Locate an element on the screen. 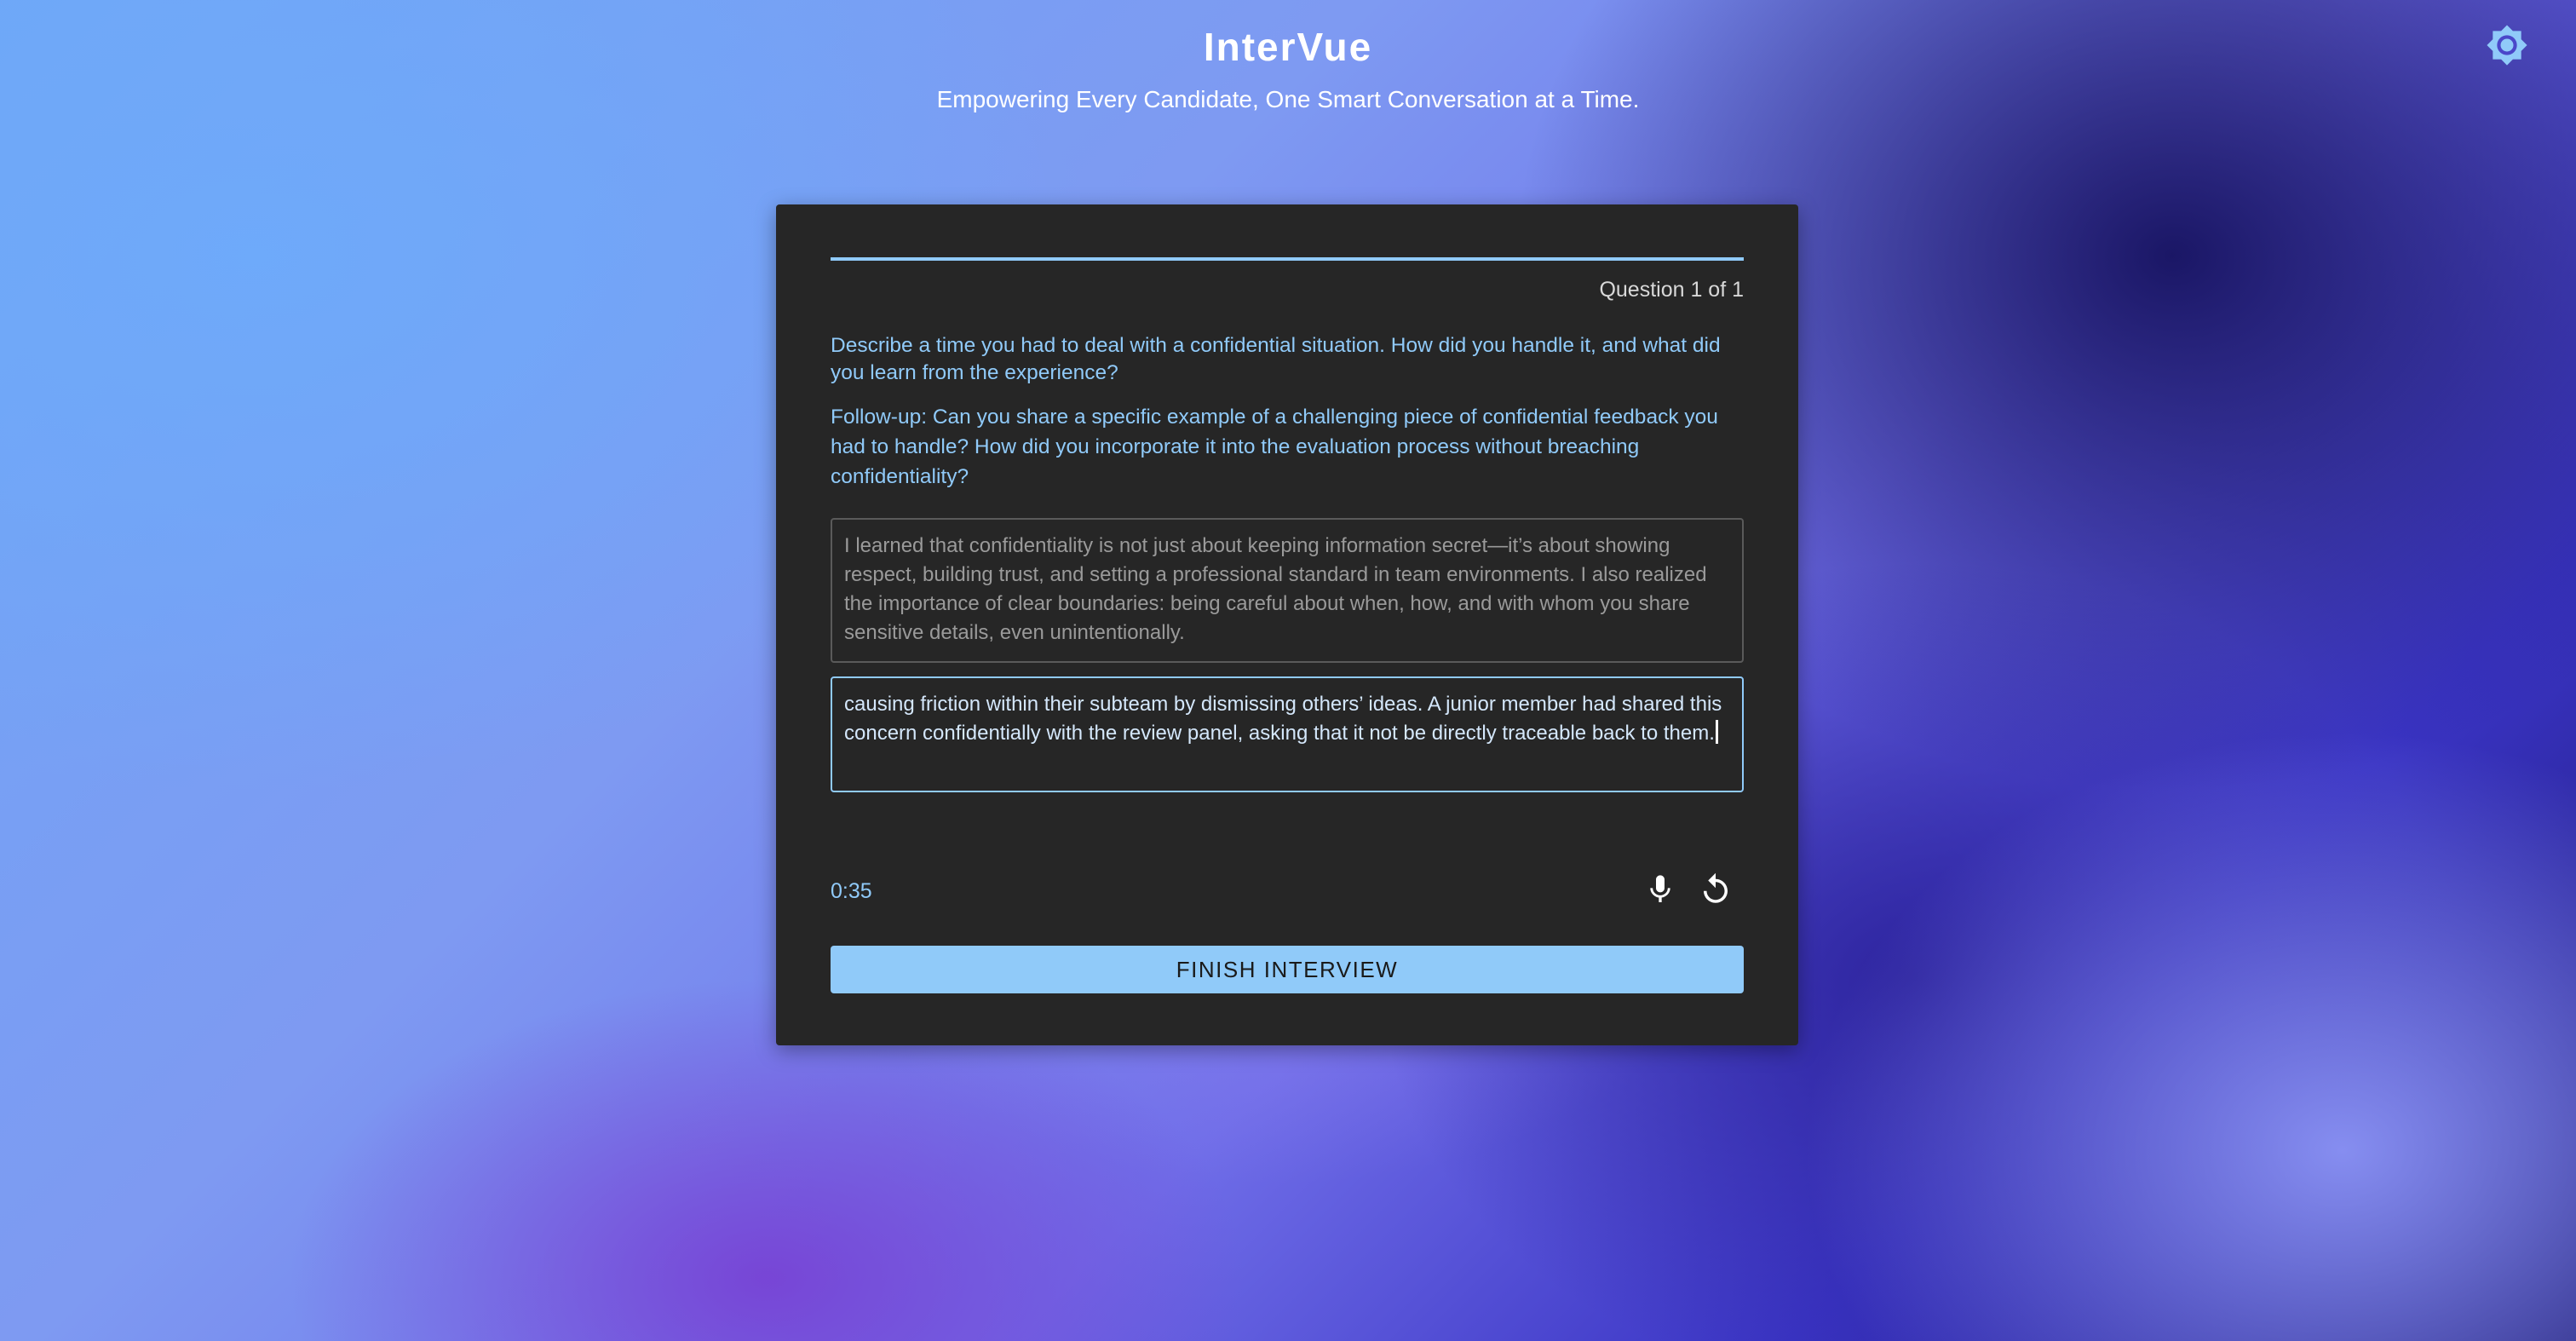 The width and height of the screenshot is (2576, 1341). brightness-gear-icon is located at coordinates (2507, 46).